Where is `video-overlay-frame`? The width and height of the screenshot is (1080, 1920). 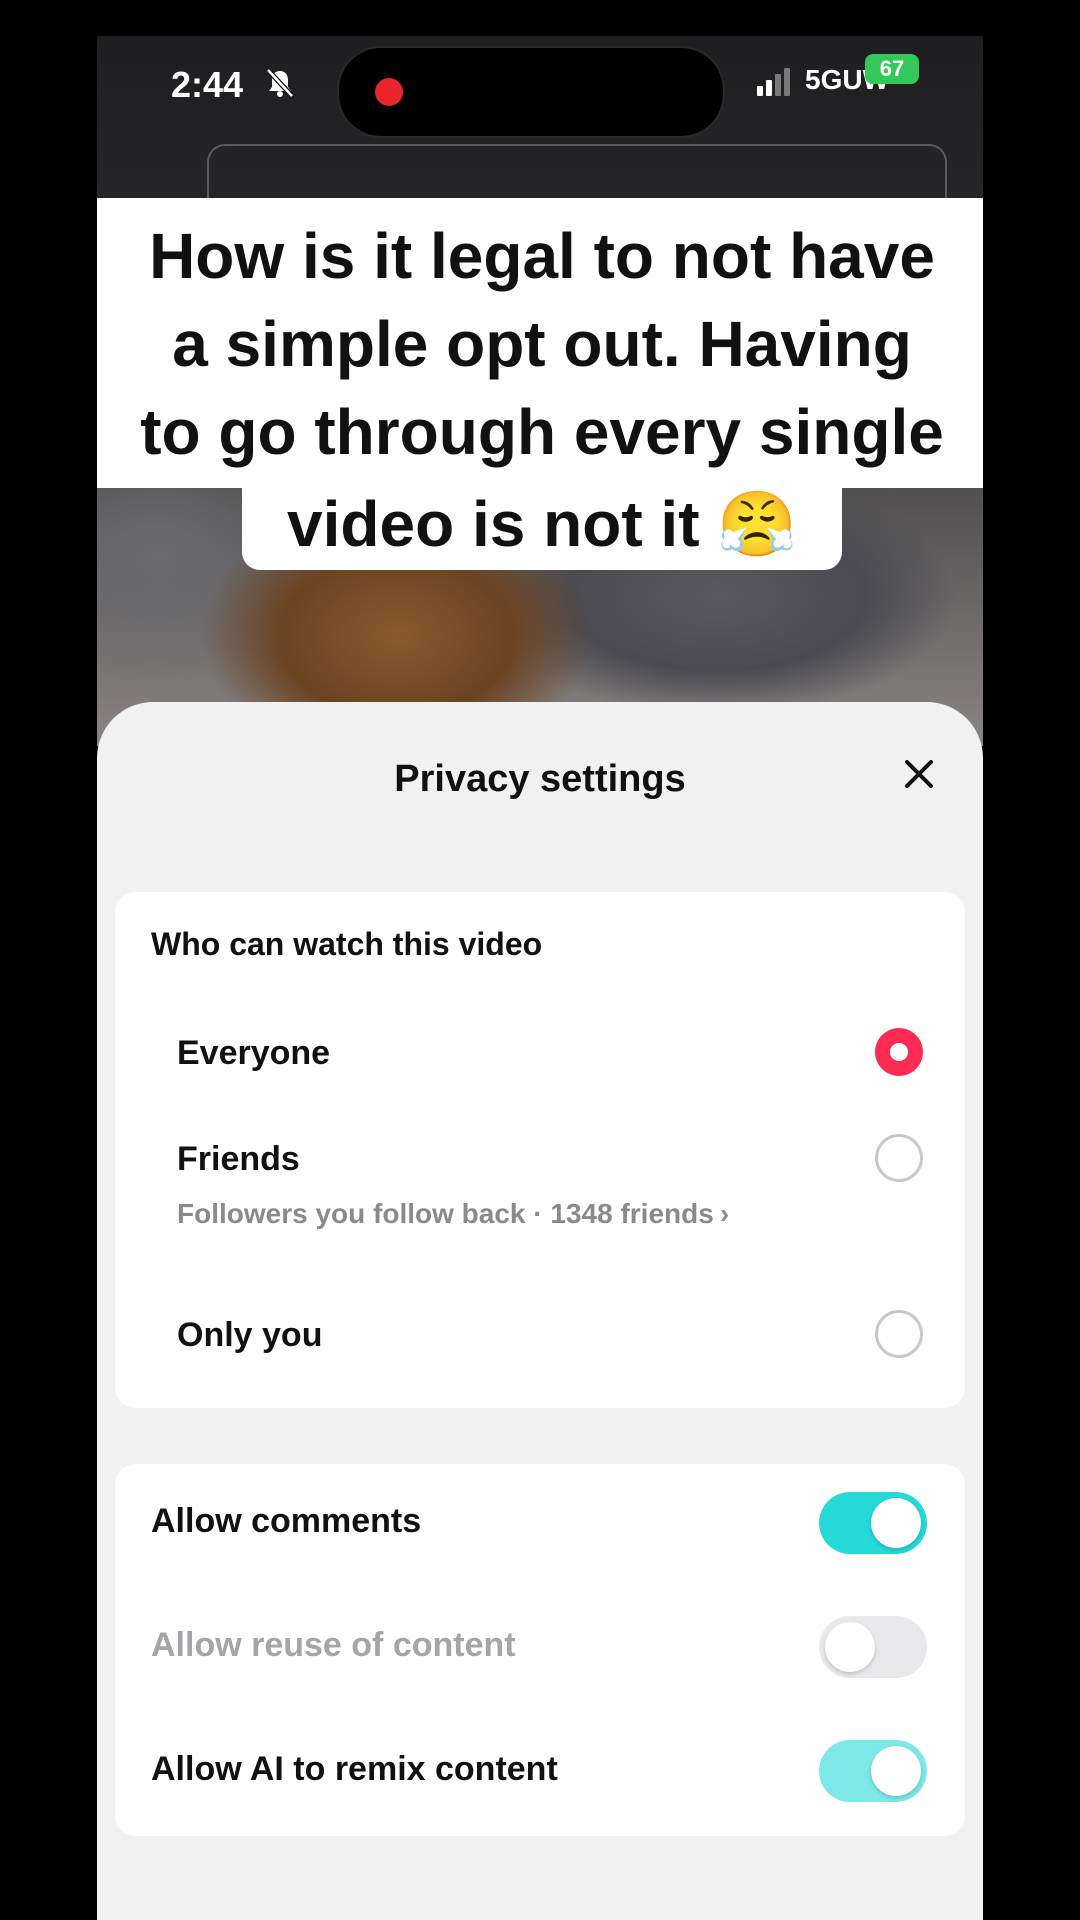 video-overlay-frame is located at coordinates (577, 175).